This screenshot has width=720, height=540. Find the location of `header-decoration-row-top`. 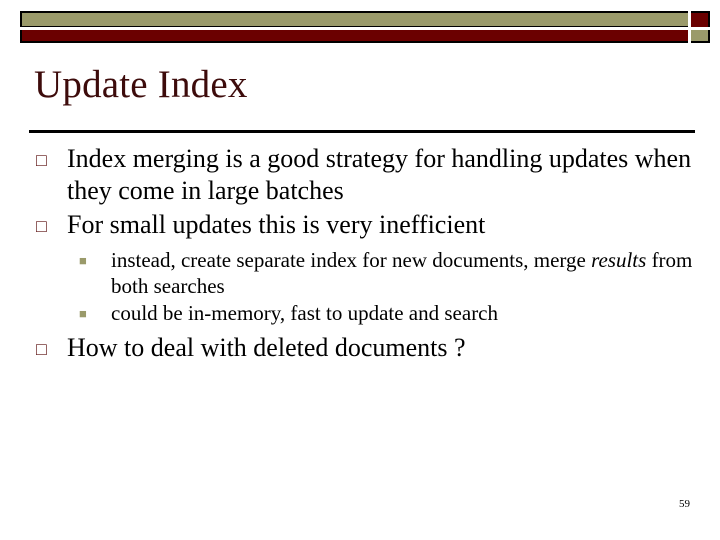

header-decoration-row-top is located at coordinates (365, 19).